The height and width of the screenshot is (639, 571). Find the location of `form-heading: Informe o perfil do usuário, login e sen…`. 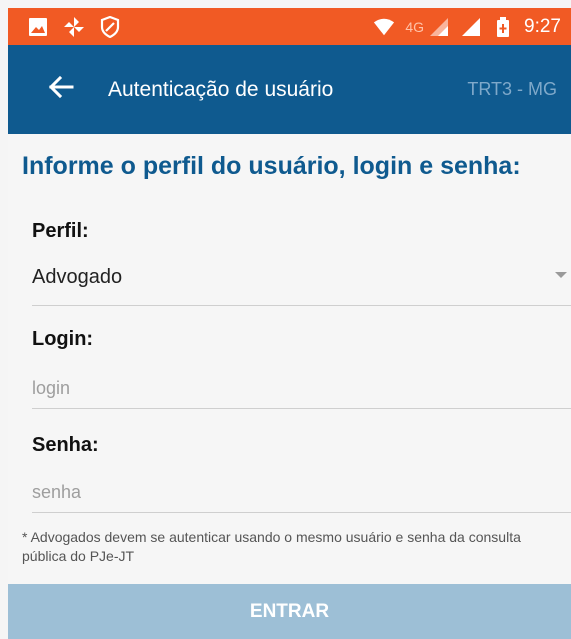

form-heading: Informe o perfil do usuário, login e sen… is located at coordinates (271, 166).